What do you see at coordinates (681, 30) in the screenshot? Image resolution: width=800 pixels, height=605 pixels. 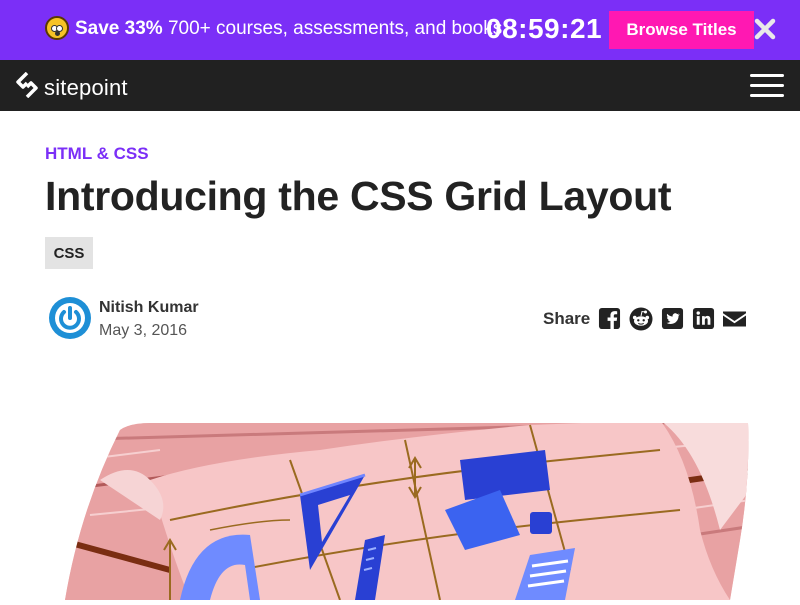 I see `browse-titles-button: Browse Titles` at bounding box center [681, 30].